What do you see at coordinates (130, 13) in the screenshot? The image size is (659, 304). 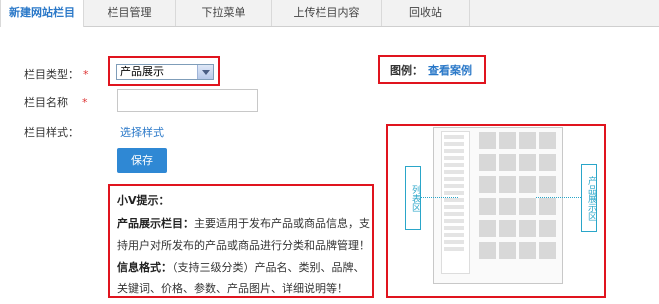 I see `tab-column-management: 栏目管理` at bounding box center [130, 13].